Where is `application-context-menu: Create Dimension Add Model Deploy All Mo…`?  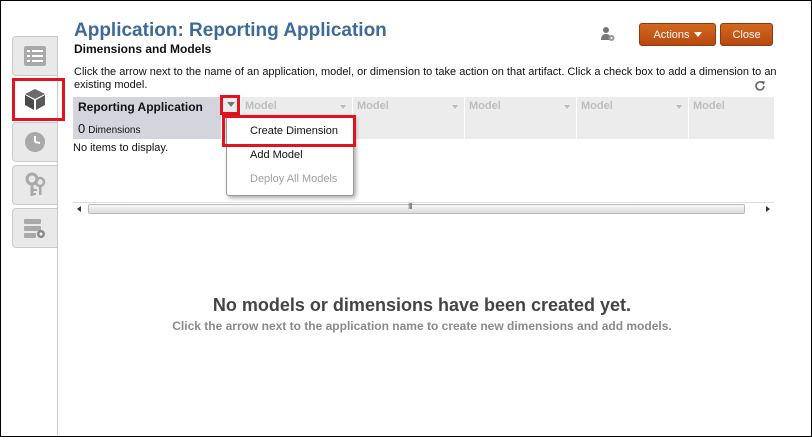 application-context-menu: Create Dimension Add Model Deploy All Mo… is located at coordinates (290, 155).